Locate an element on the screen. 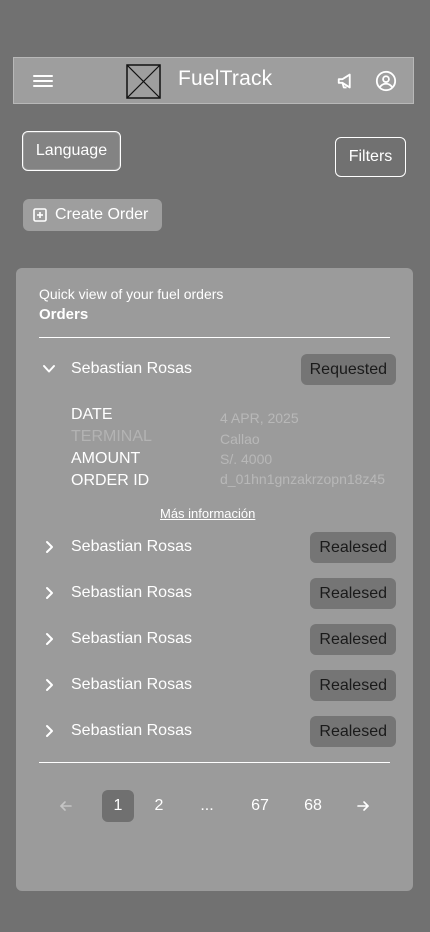  user-circle-icon is located at coordinates (386, 81).